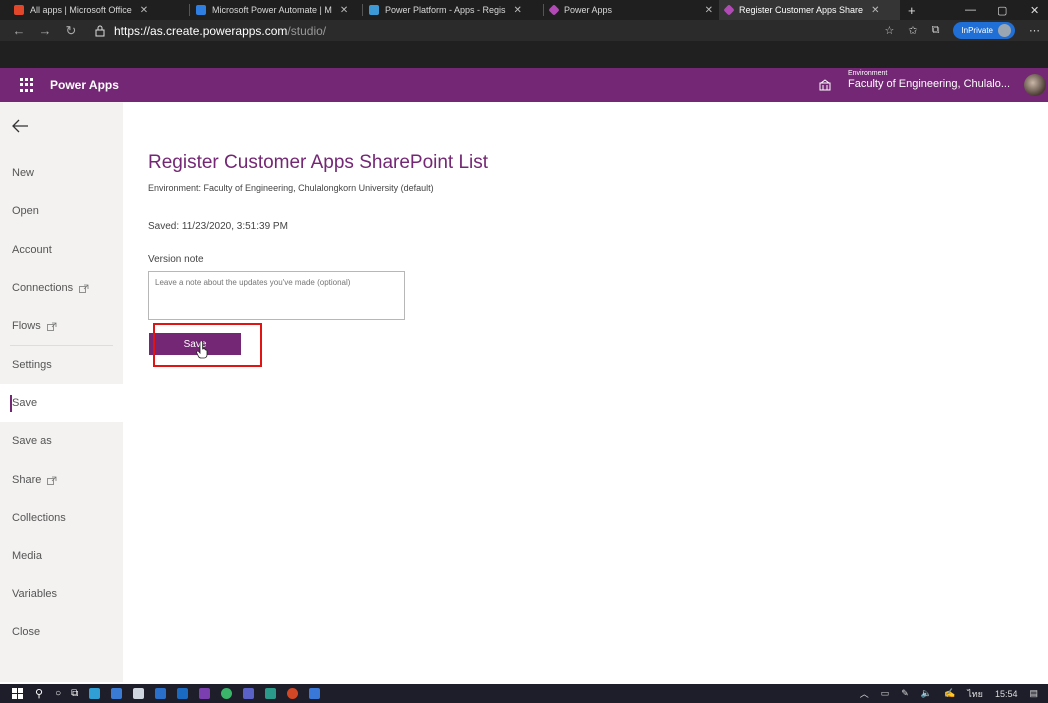 This screenshot has width=1048, height=703. Describe the element at coordinates (61, 441) in the screenshot. I see `sidebar-item-save-as: Save as` at that location.